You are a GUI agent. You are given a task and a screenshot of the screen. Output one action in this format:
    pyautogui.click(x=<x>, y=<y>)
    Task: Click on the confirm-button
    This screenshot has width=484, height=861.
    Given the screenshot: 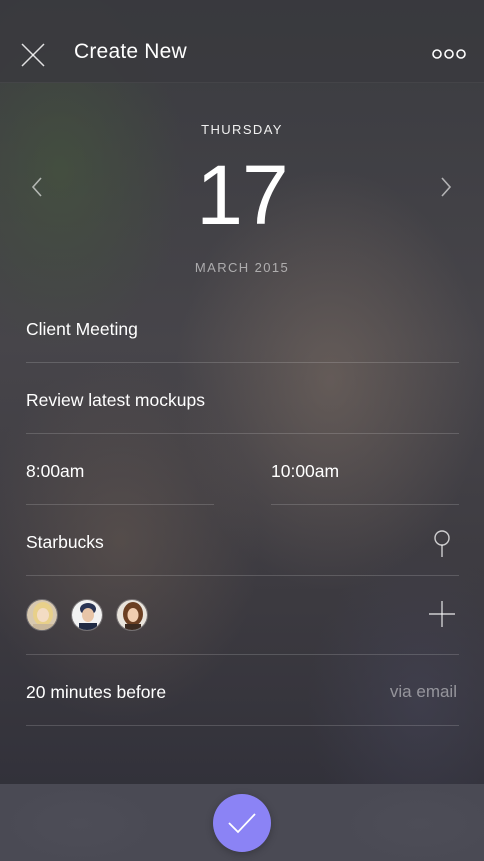 What is the action you would take?
    pyautogui.click(x=242, y=823)
    